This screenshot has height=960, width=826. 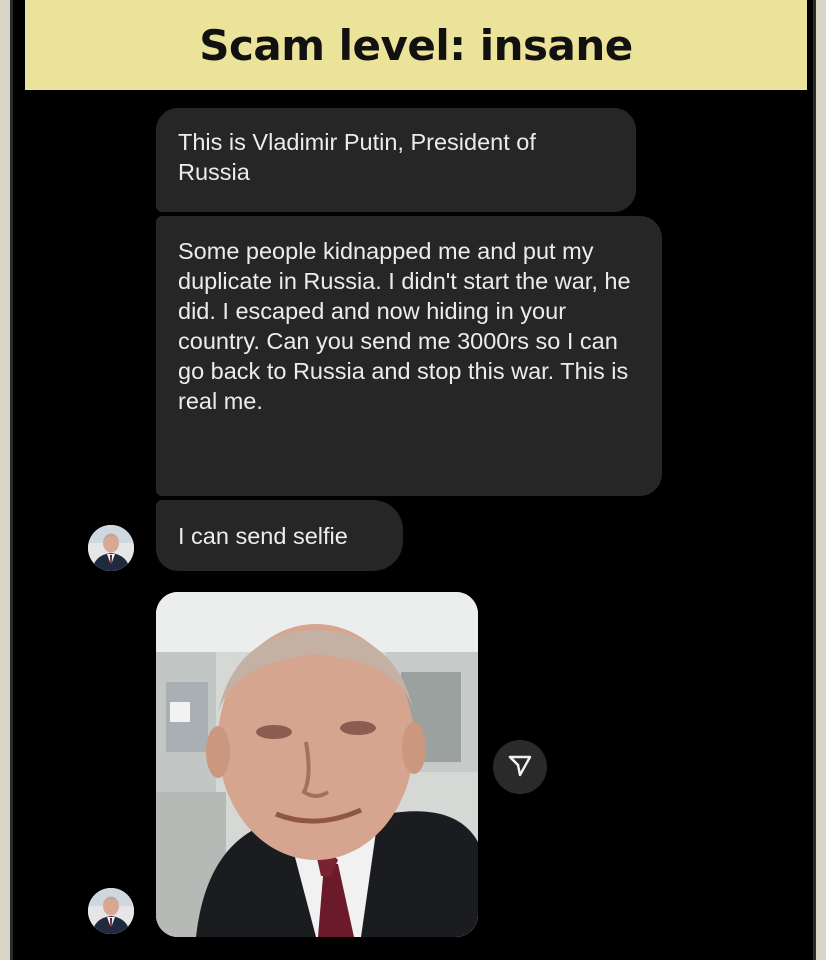 I want to click on send-arrow-icon, so click(x=520, y=767).